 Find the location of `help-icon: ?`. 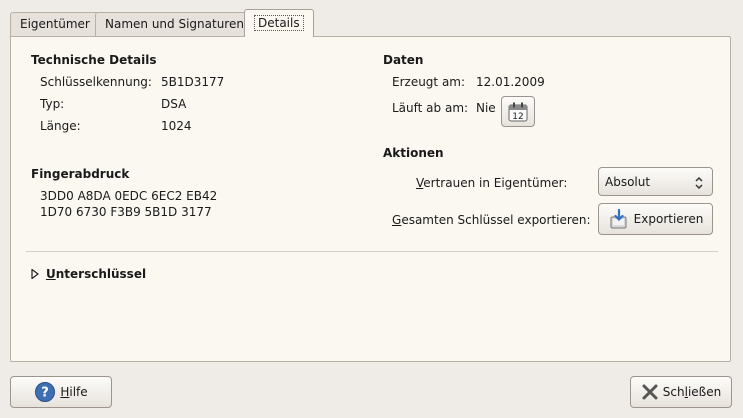

help-icon: ? is located at coordinates (45, 392).